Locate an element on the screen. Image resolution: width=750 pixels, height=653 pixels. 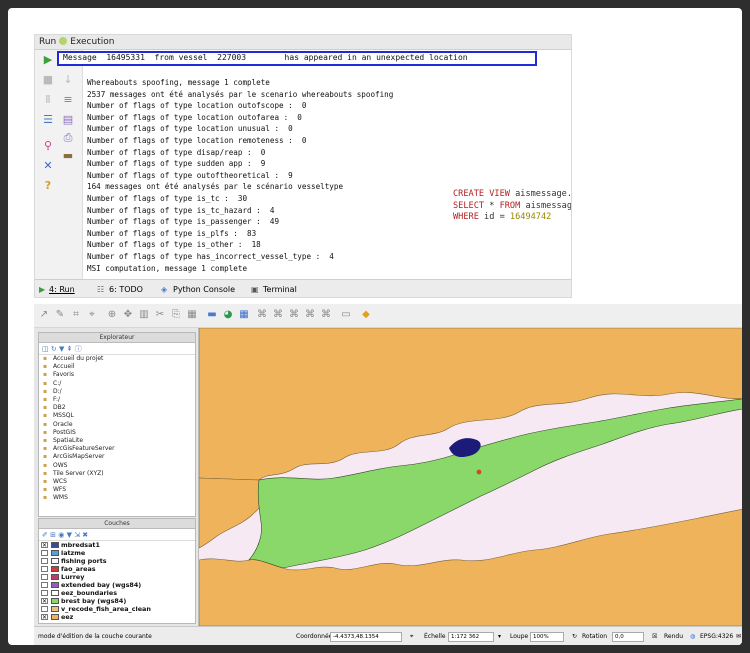
collapse-icon: ⇞ is located at coordinates (70, 349).